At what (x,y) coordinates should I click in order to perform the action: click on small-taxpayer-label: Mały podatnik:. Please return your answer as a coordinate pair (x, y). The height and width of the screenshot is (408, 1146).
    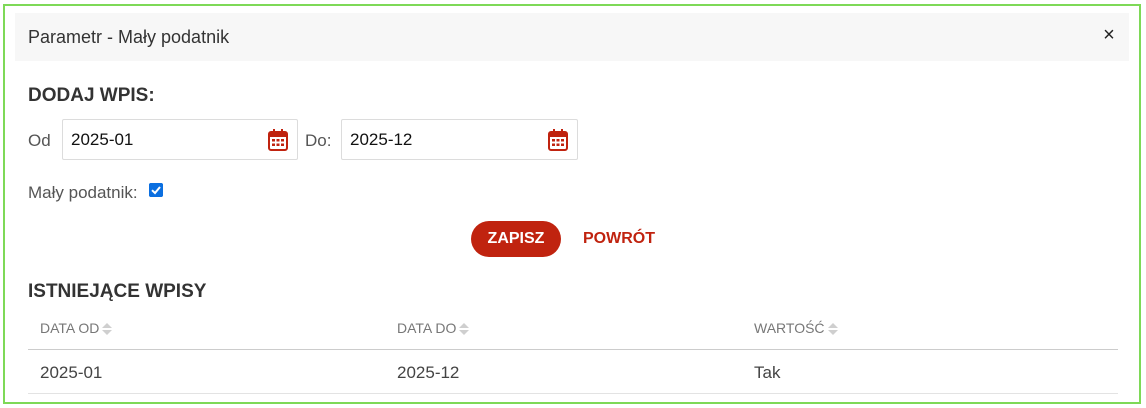
    Looking at the image, I should click on (83, 192).